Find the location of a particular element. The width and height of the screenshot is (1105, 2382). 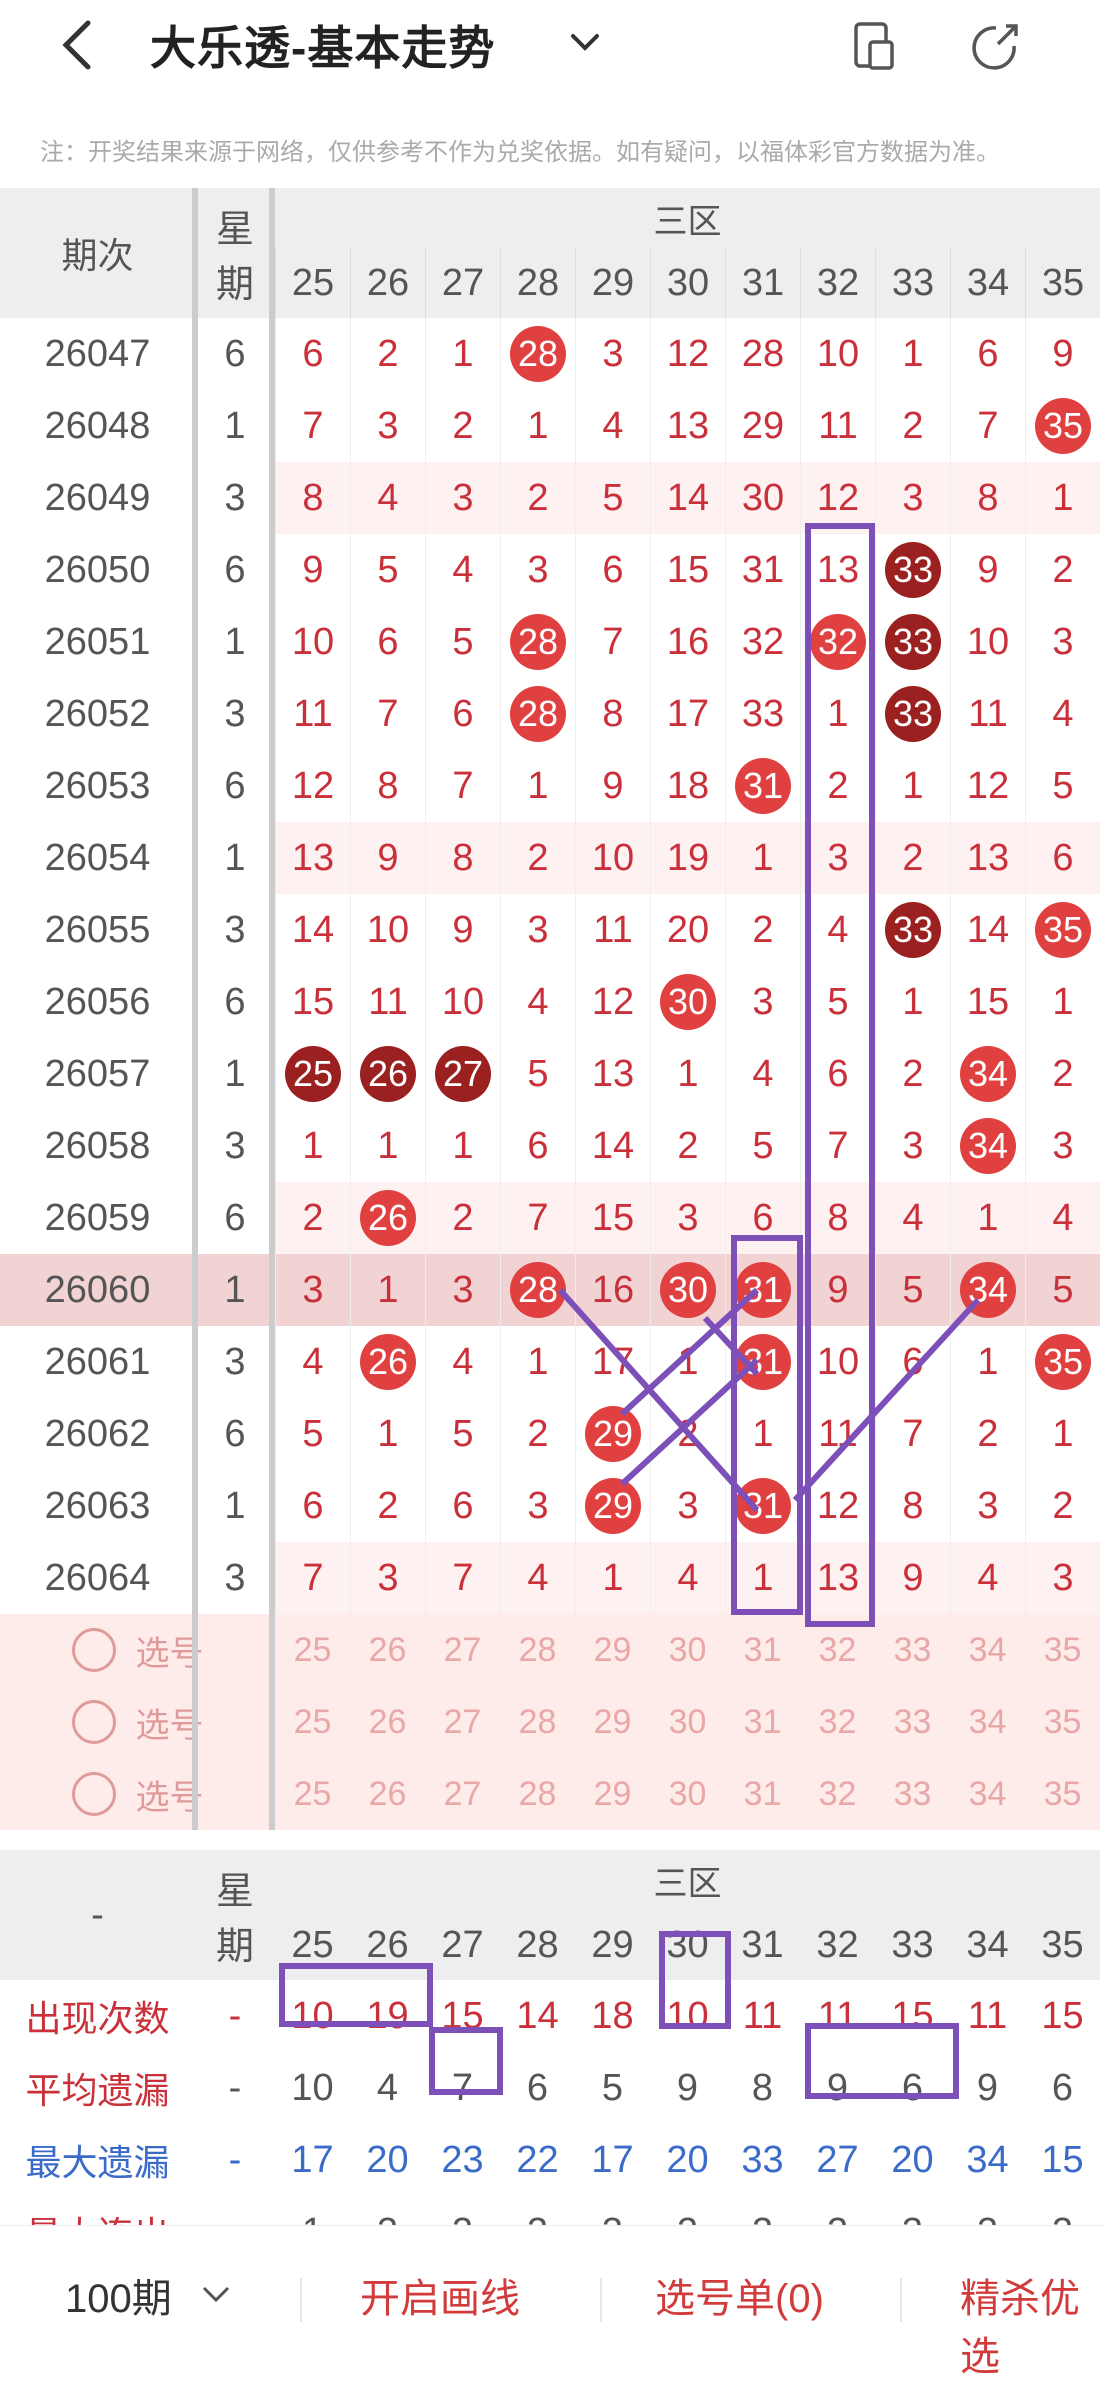

stat-value: 18 is located at coordinates (612, 2016).